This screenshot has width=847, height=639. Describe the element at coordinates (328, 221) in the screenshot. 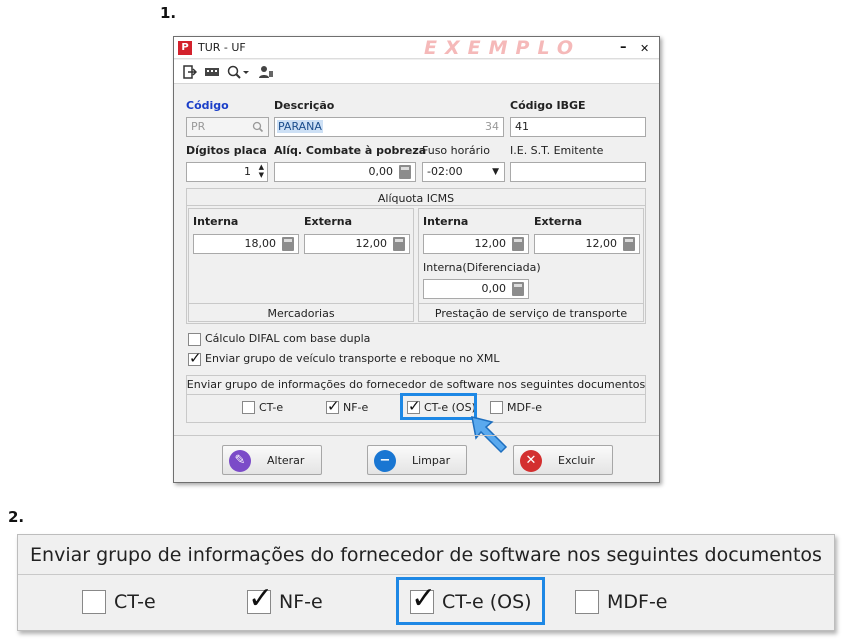

I see `merc-externa-label: Externa` at that location.